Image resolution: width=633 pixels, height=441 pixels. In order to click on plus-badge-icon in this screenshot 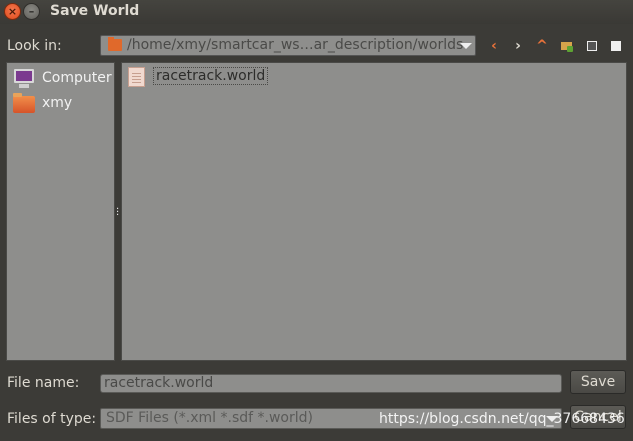, I will do `click(570, 49)`.